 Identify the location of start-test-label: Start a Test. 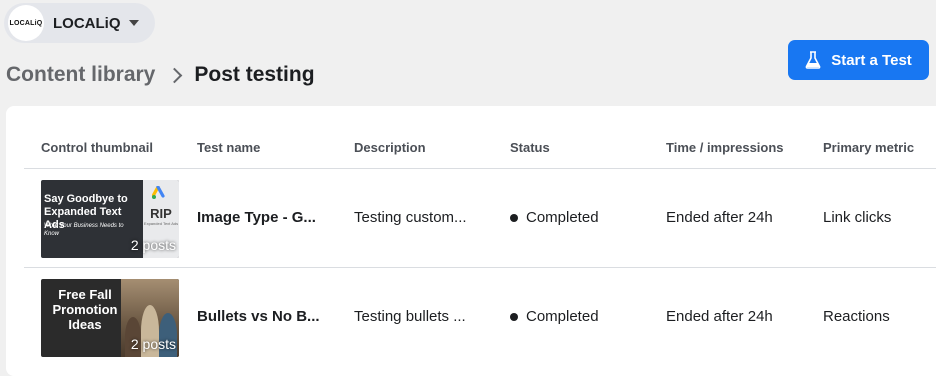
(871, 60).